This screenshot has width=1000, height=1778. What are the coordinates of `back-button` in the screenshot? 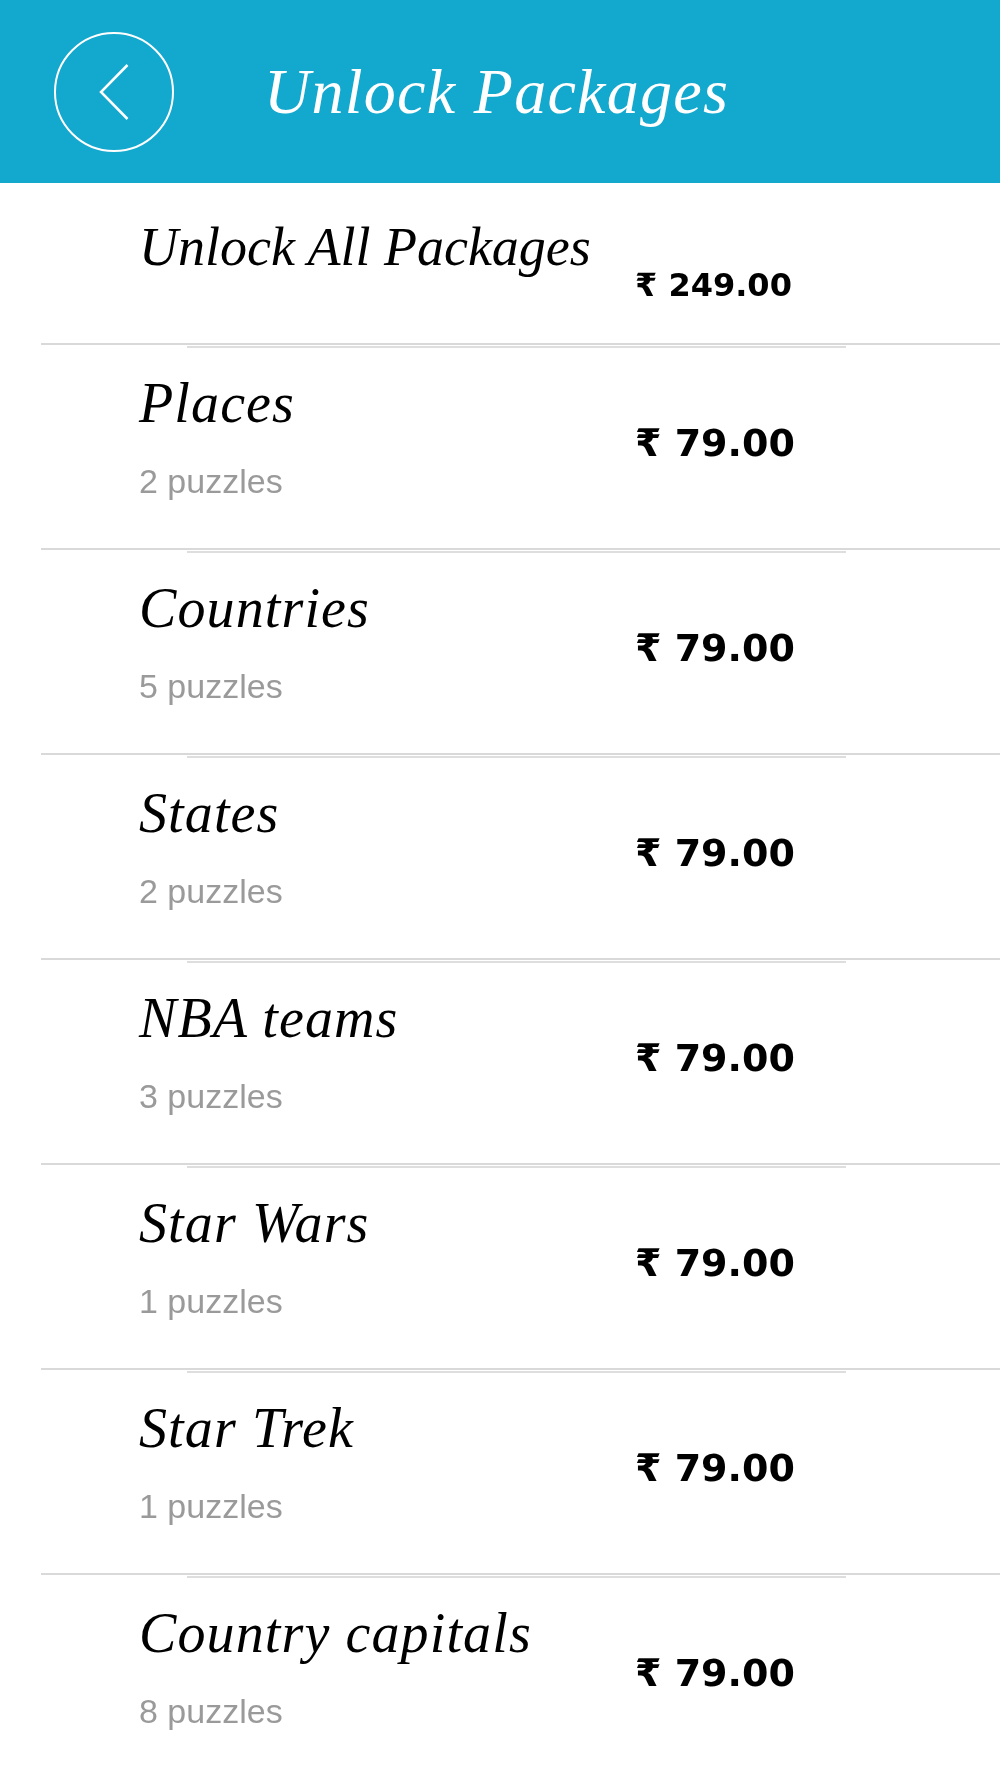 It's located at (114, 91).